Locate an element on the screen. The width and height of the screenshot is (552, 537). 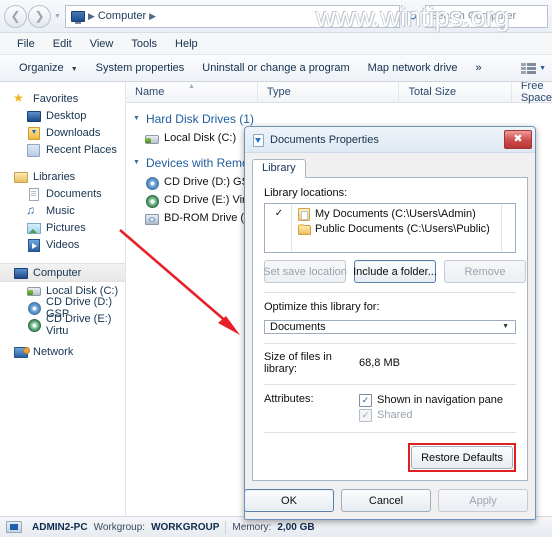
music-icon: ♫ is located at coordinates (30, 210).